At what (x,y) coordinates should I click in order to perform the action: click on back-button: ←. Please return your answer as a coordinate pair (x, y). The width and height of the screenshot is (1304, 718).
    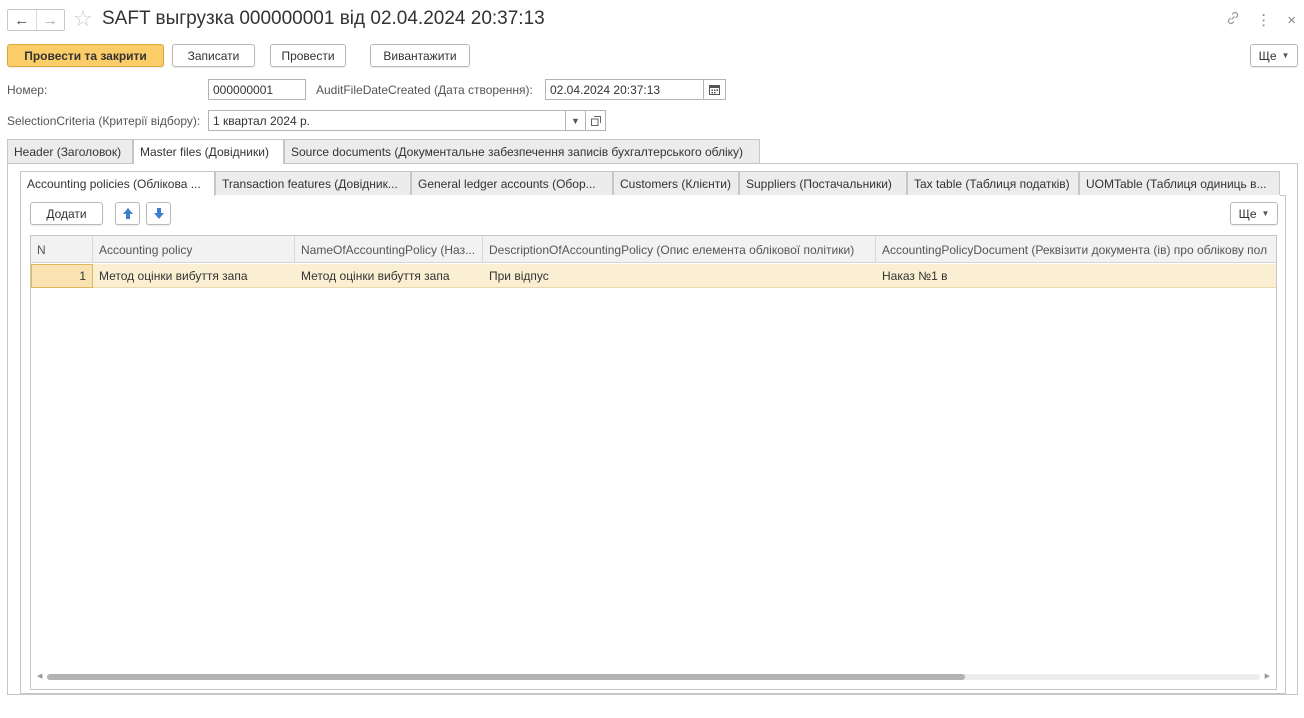
    Looking at the image, I should click on (22, 20).